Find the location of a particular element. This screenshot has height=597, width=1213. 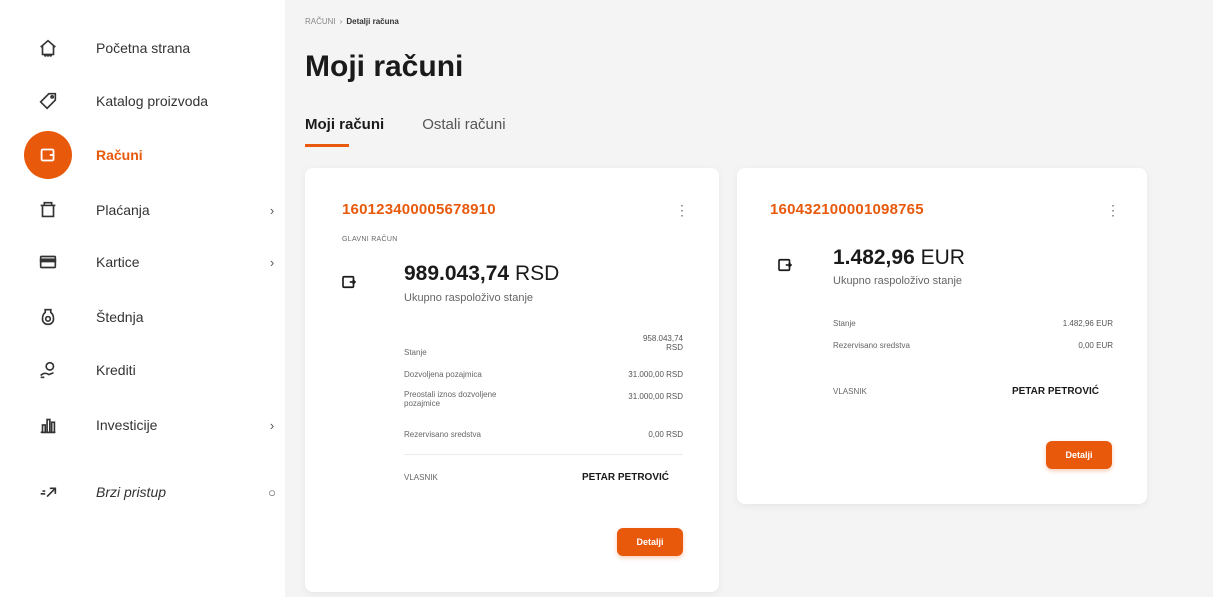

balance-amount: 1.482,96 is located at coordinates (874, 257).